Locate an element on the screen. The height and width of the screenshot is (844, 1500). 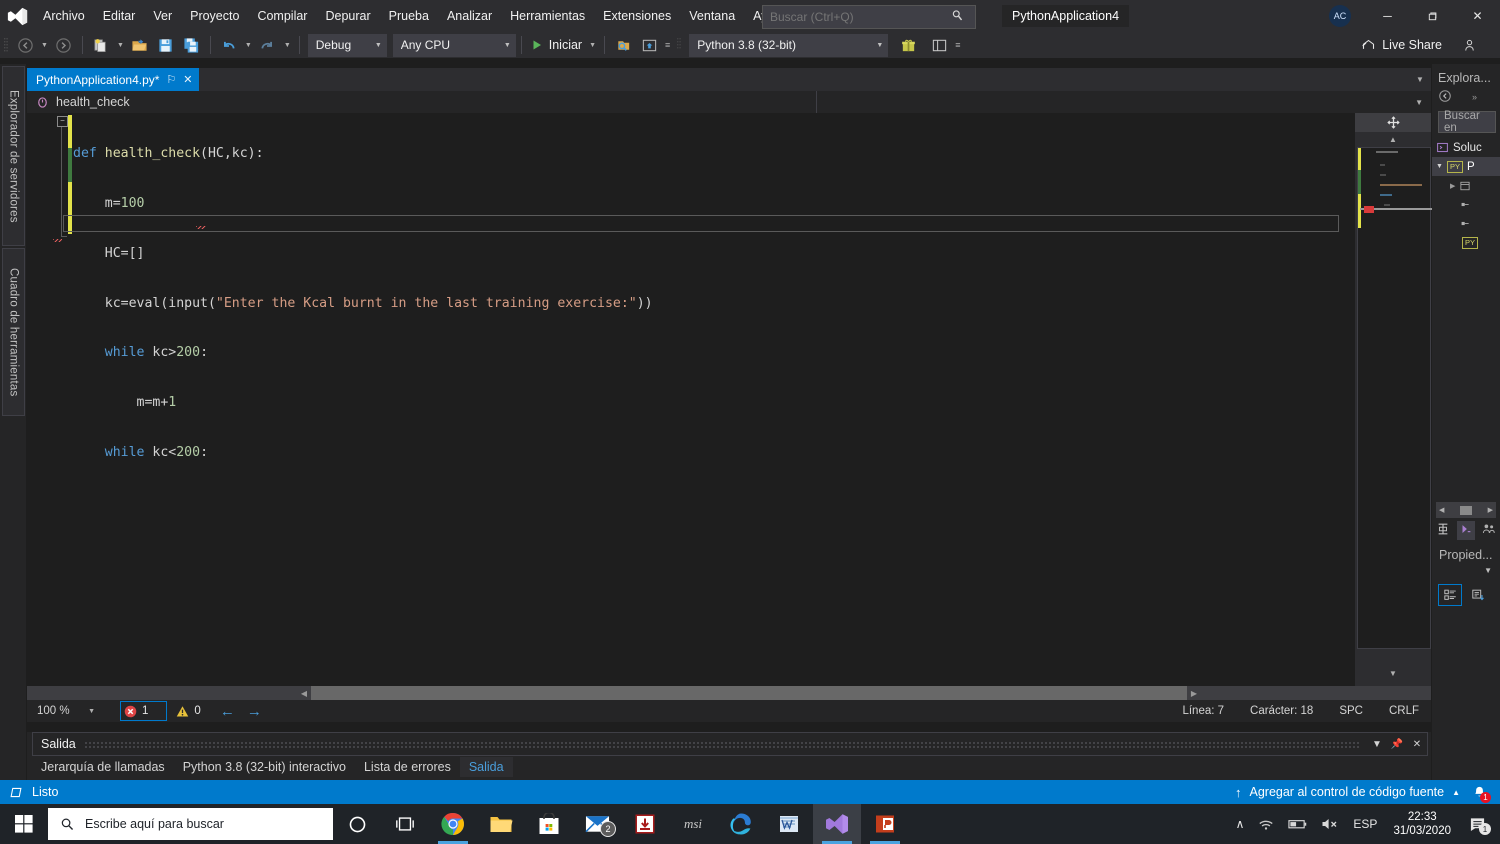
scrollbar-minimap-column: ▲ ▼ is located at coordinates (1393, 399).